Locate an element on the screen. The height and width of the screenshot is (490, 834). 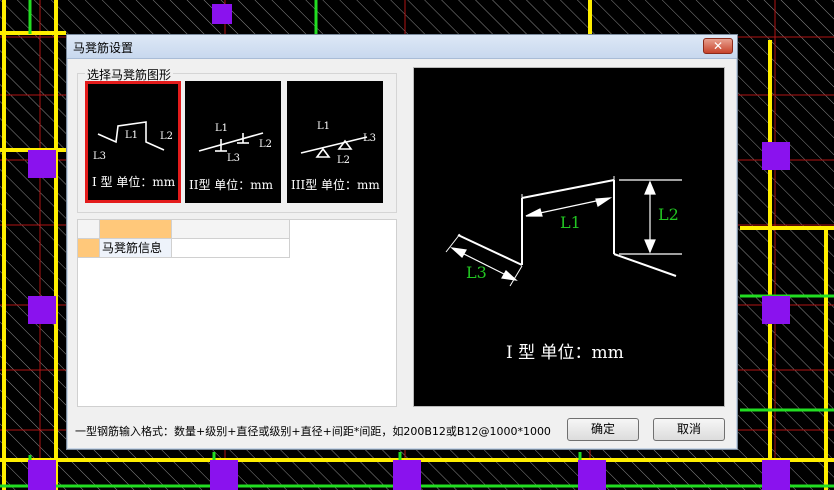
type-2-label-l1: L1 is located at coordinates (221, 128).